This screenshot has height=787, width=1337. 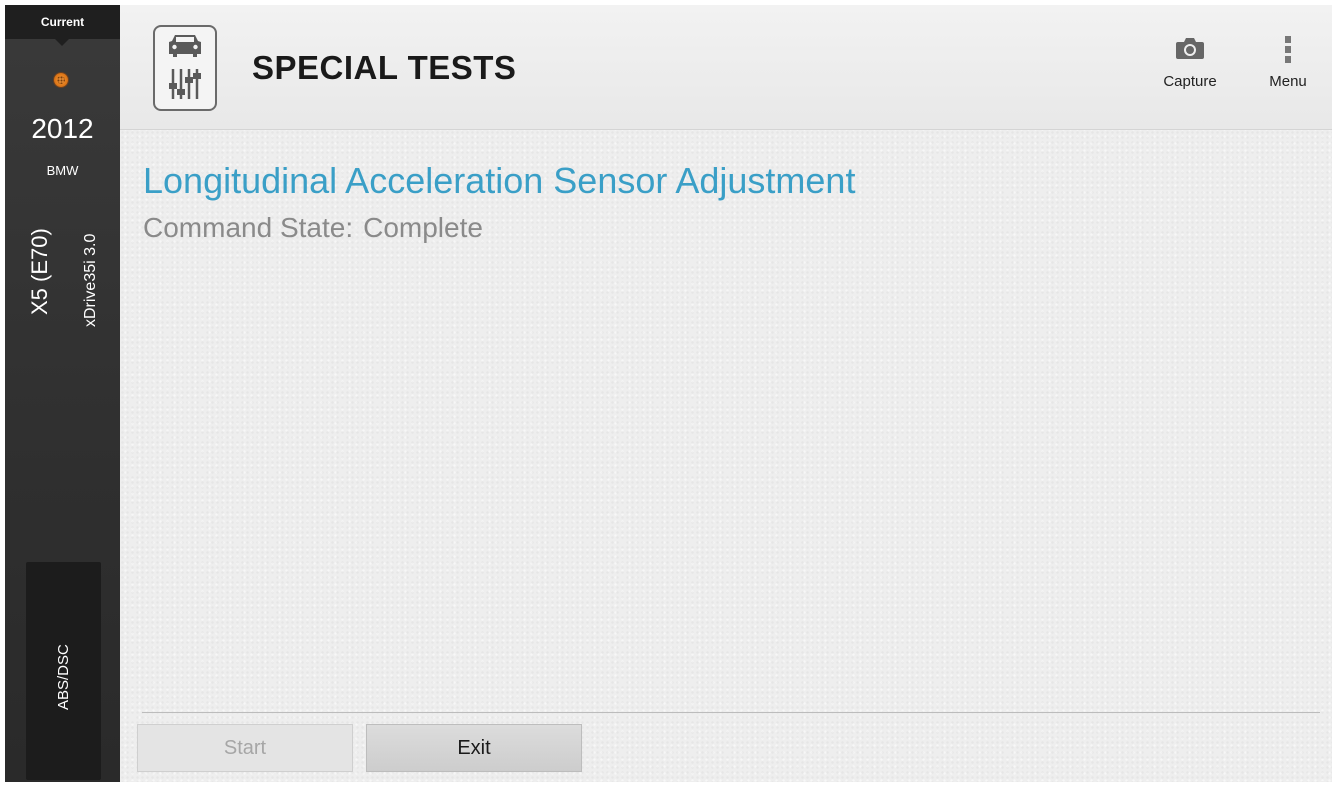 I want to click on vehicle-make: BMW, so click(x=62, y=170).